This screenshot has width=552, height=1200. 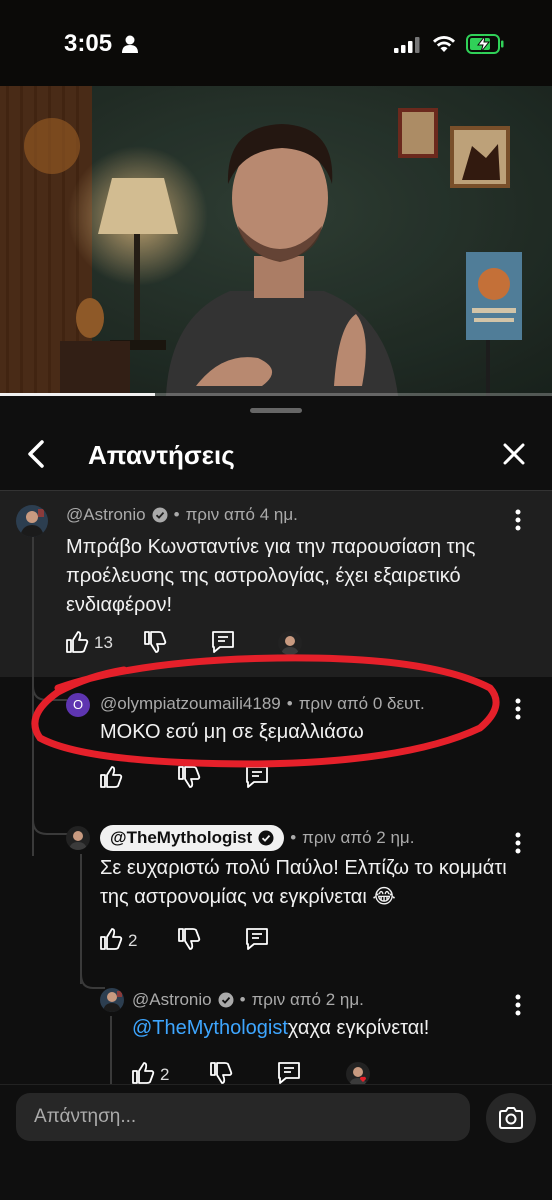 I want to click on creator-badge: @TheMythologist, so click(x=192, y=838).